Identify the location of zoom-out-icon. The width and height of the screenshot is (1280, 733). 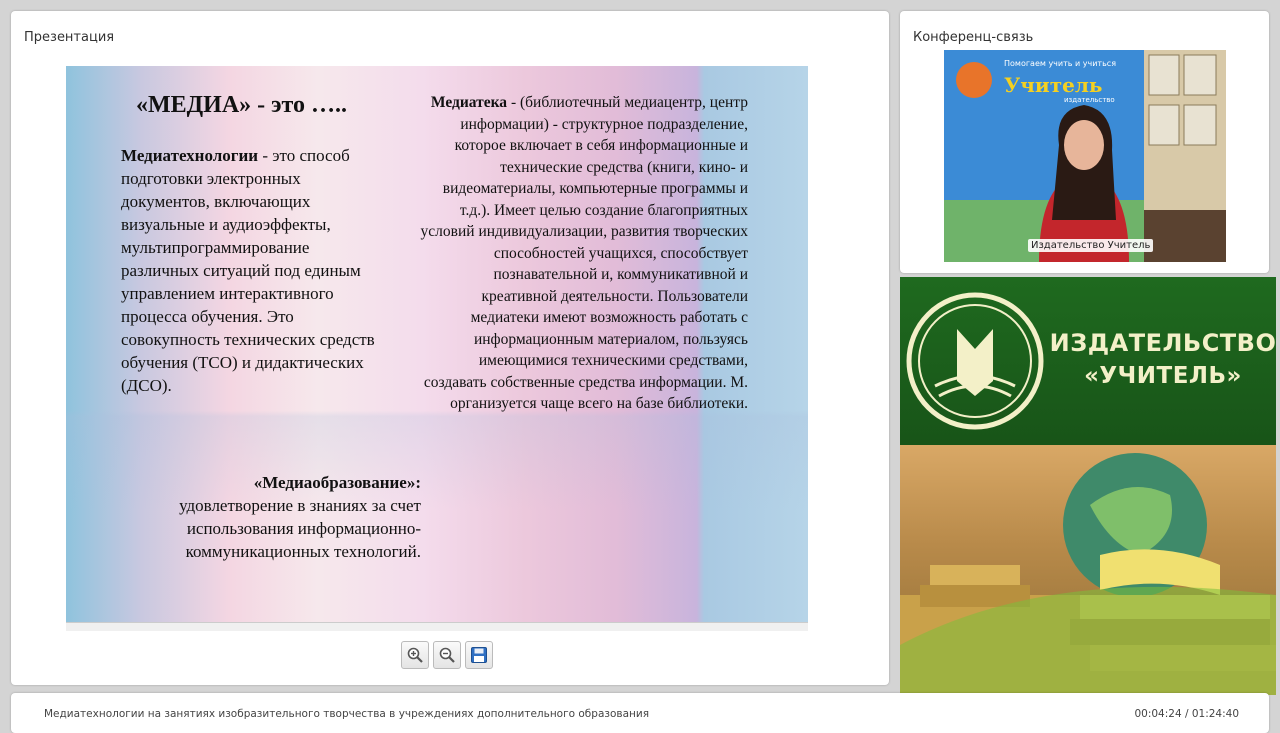
(447, 655).